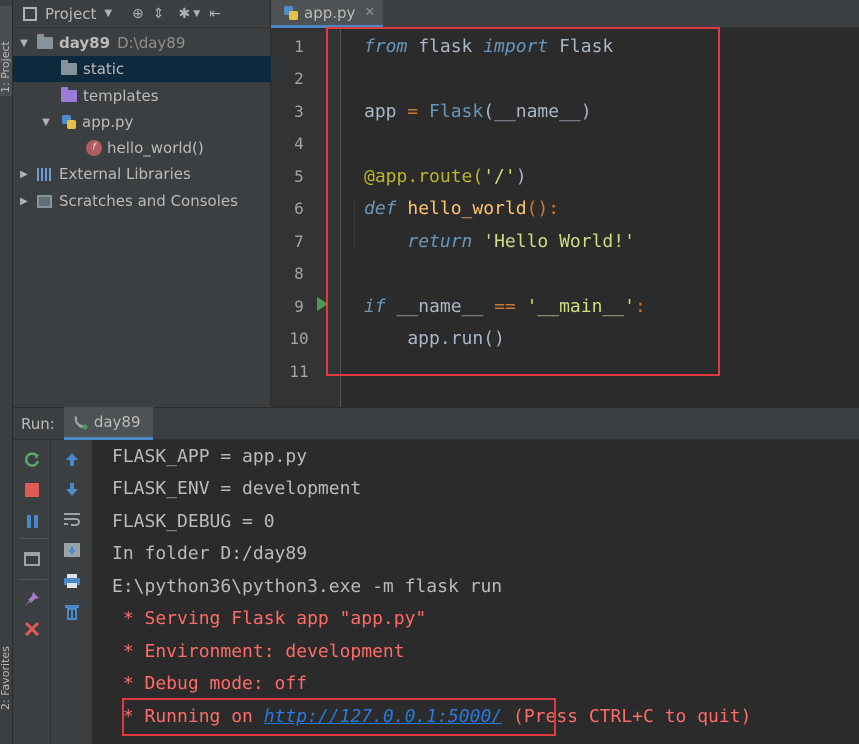 This screenshot has height=744, width=859. What do you see at coordinates (445, 46) in the screenshot?
I see `identifier: flask` at bounding box center [445, 46].